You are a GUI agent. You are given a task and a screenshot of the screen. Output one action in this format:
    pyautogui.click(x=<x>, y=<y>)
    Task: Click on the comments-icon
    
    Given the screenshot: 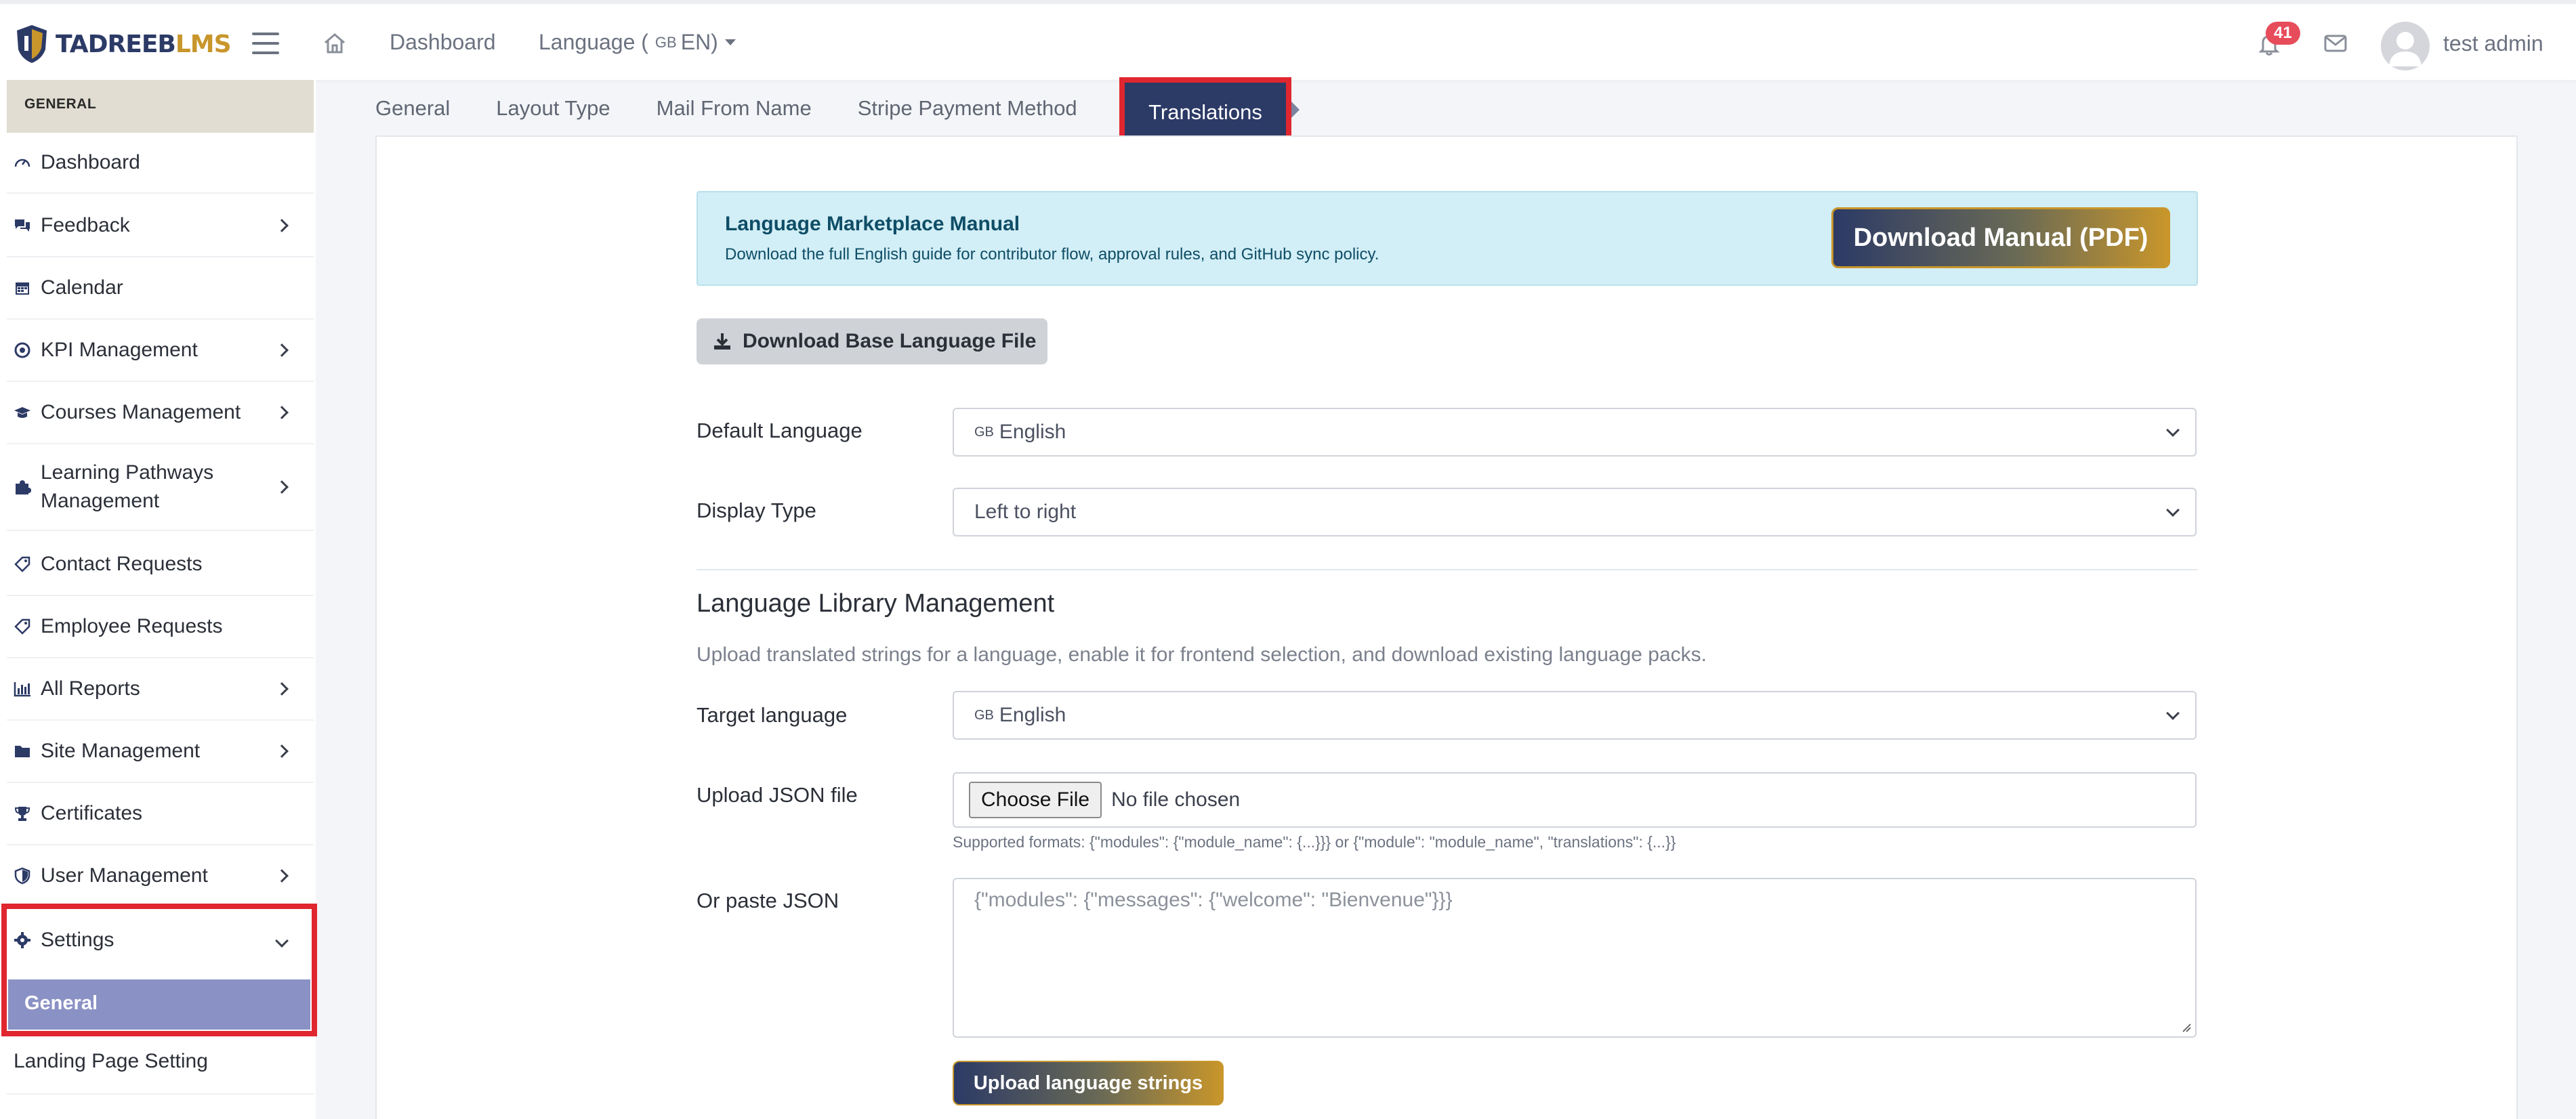 What is the action you would take?
    pyautogui.click(x=22, y=225)
    